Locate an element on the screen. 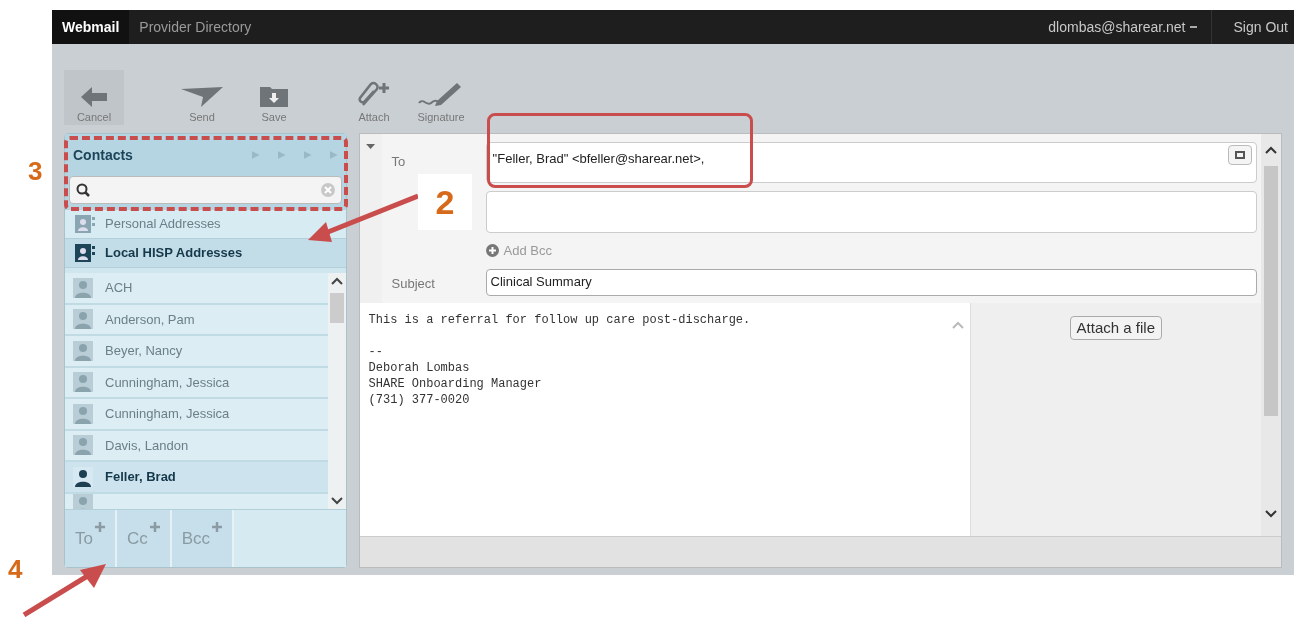 Image resolution: width=1294 pixels, height=617 pixels. next-icon is located at coordinates (307, 155).